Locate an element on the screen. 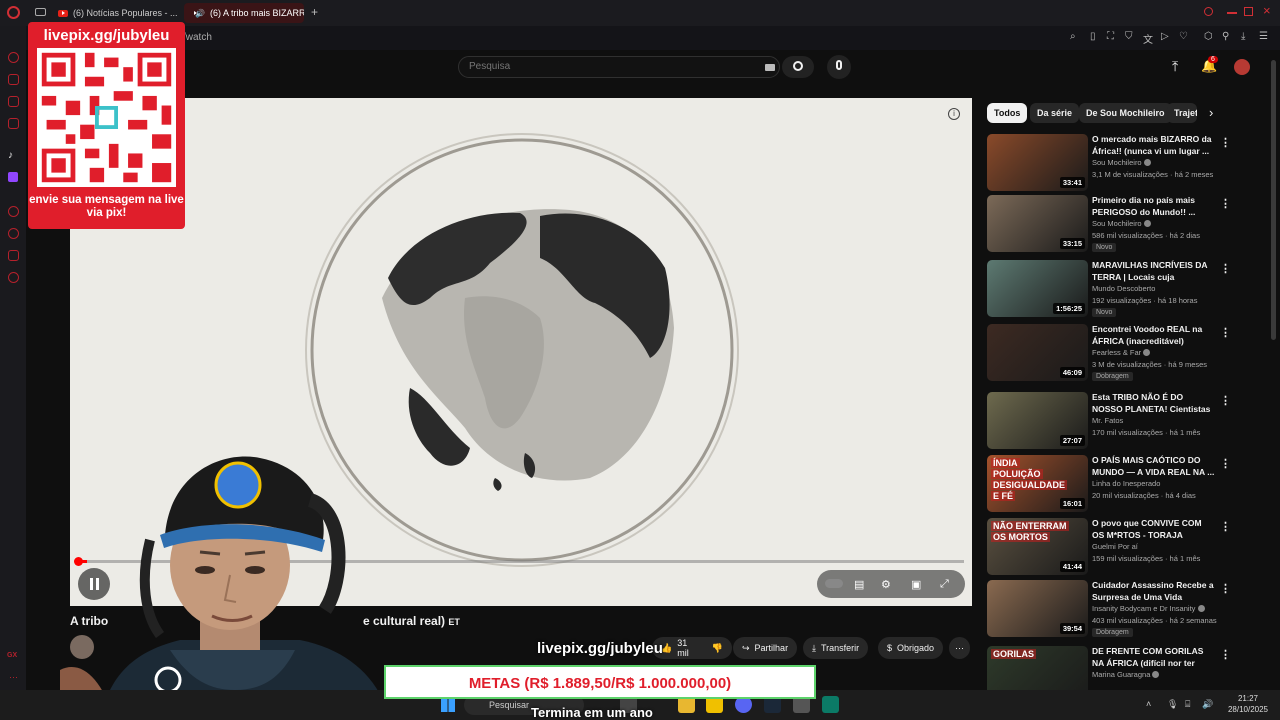 The height and width of the screenshot is (720, 1280). chip-da-serie: Da série is located at coordinates (1055, 113).